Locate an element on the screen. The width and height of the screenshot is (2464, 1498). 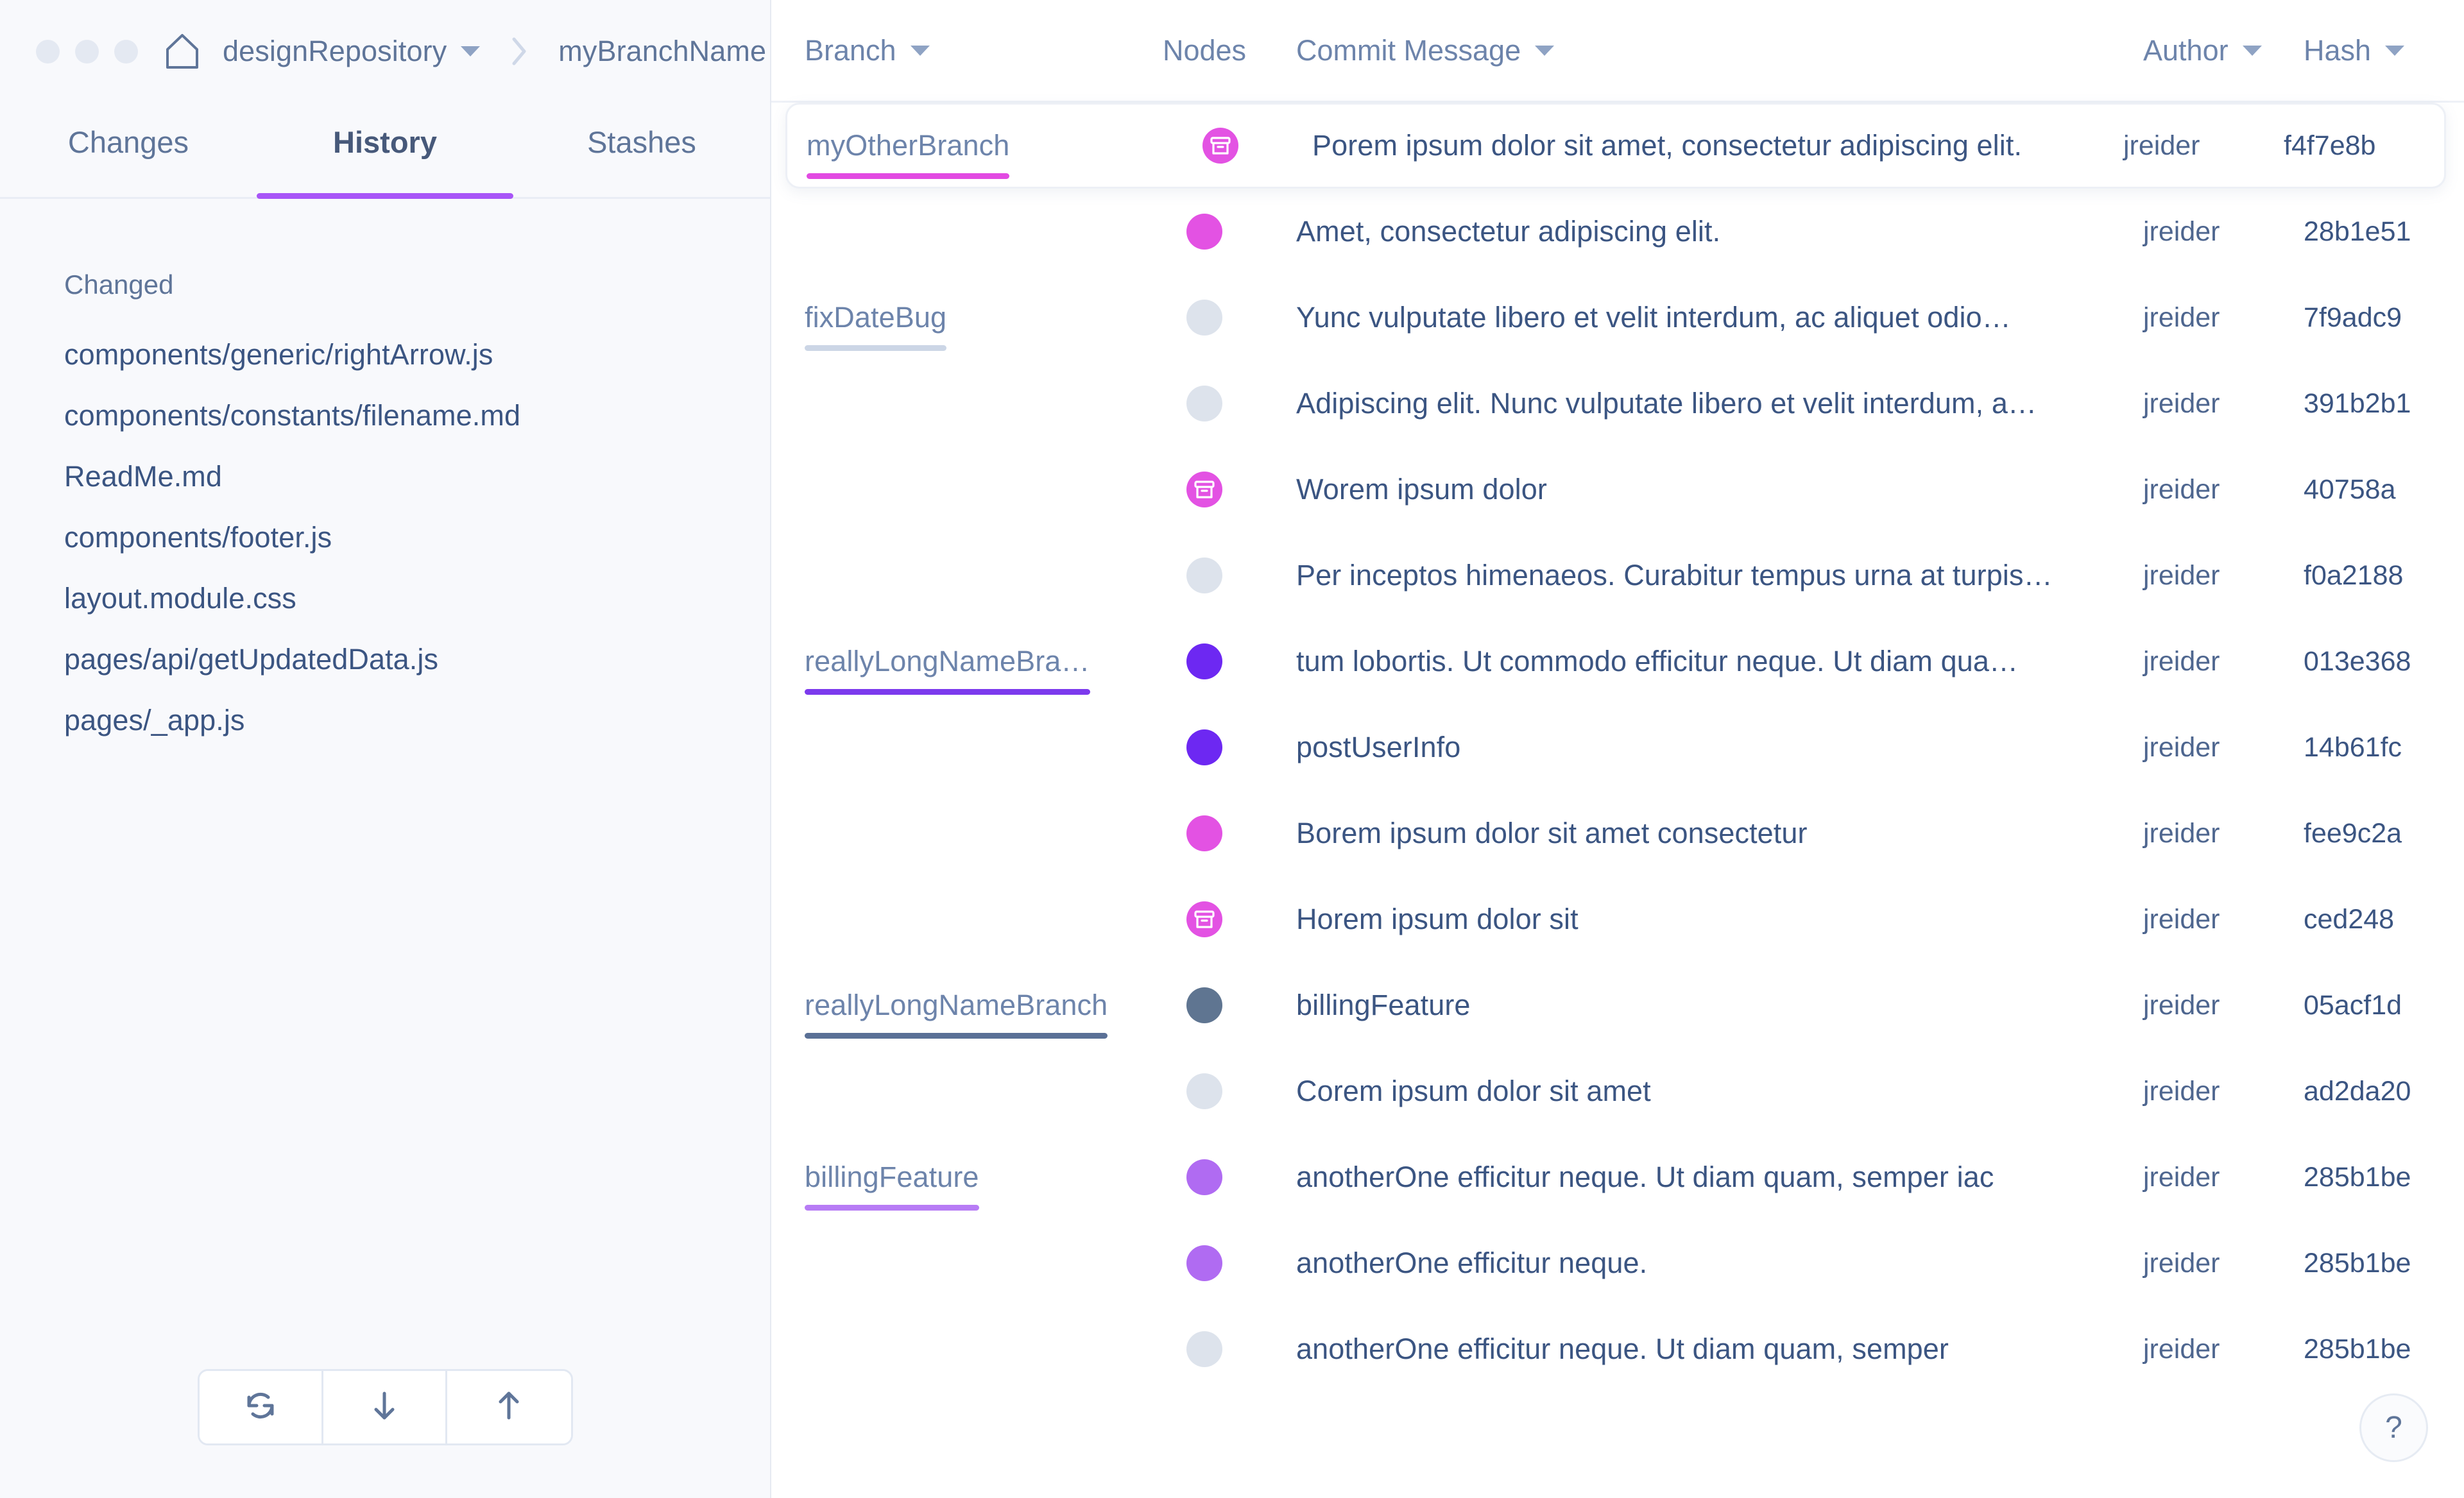
cell-commit-message: Borem ipsum dolor sit amet consectetur is located at coordinates (1552, 833).